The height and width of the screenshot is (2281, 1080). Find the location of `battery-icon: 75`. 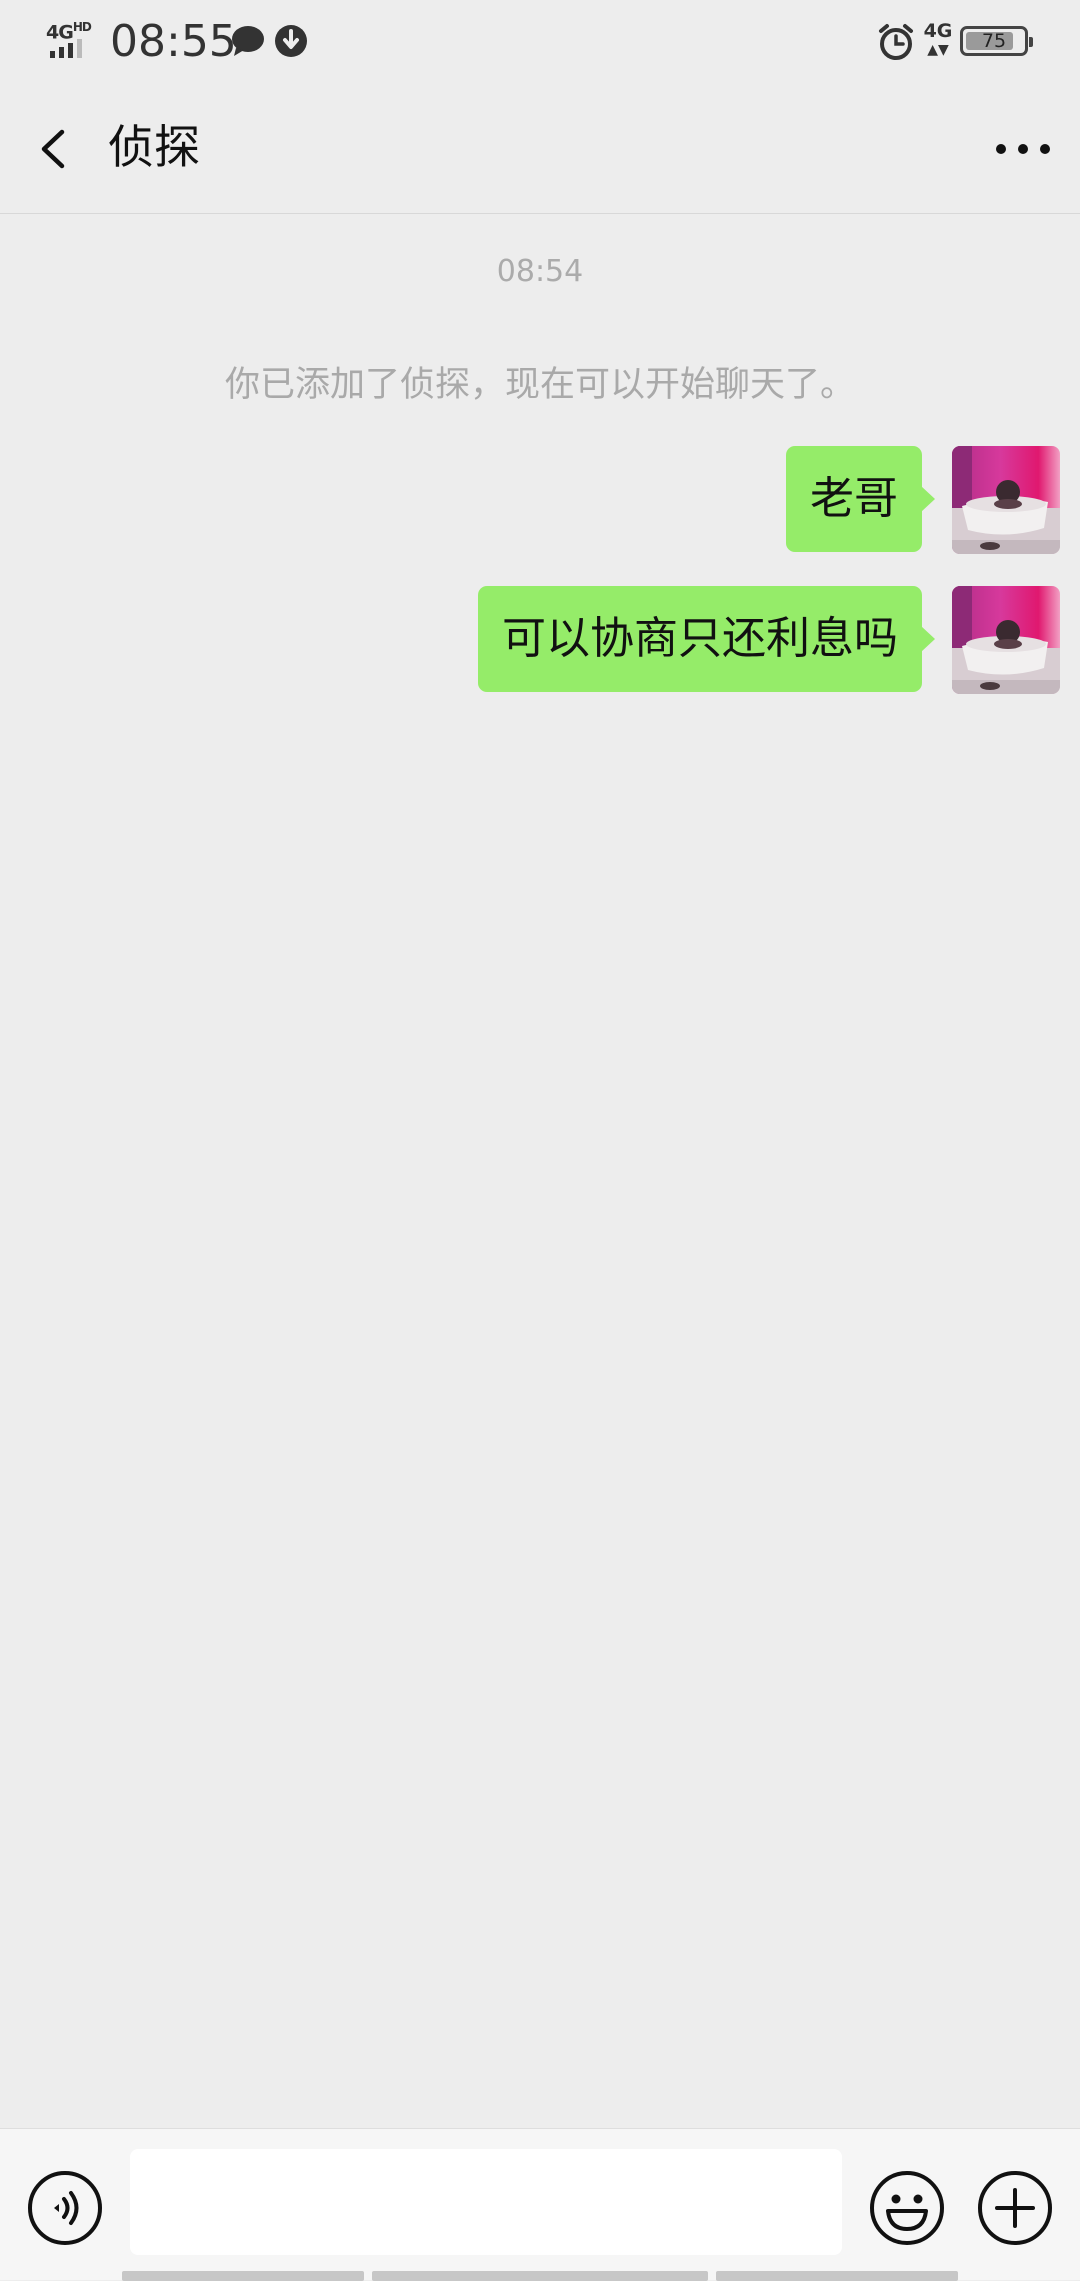

battery-icon: 75 is located at coordinates (996, 41).